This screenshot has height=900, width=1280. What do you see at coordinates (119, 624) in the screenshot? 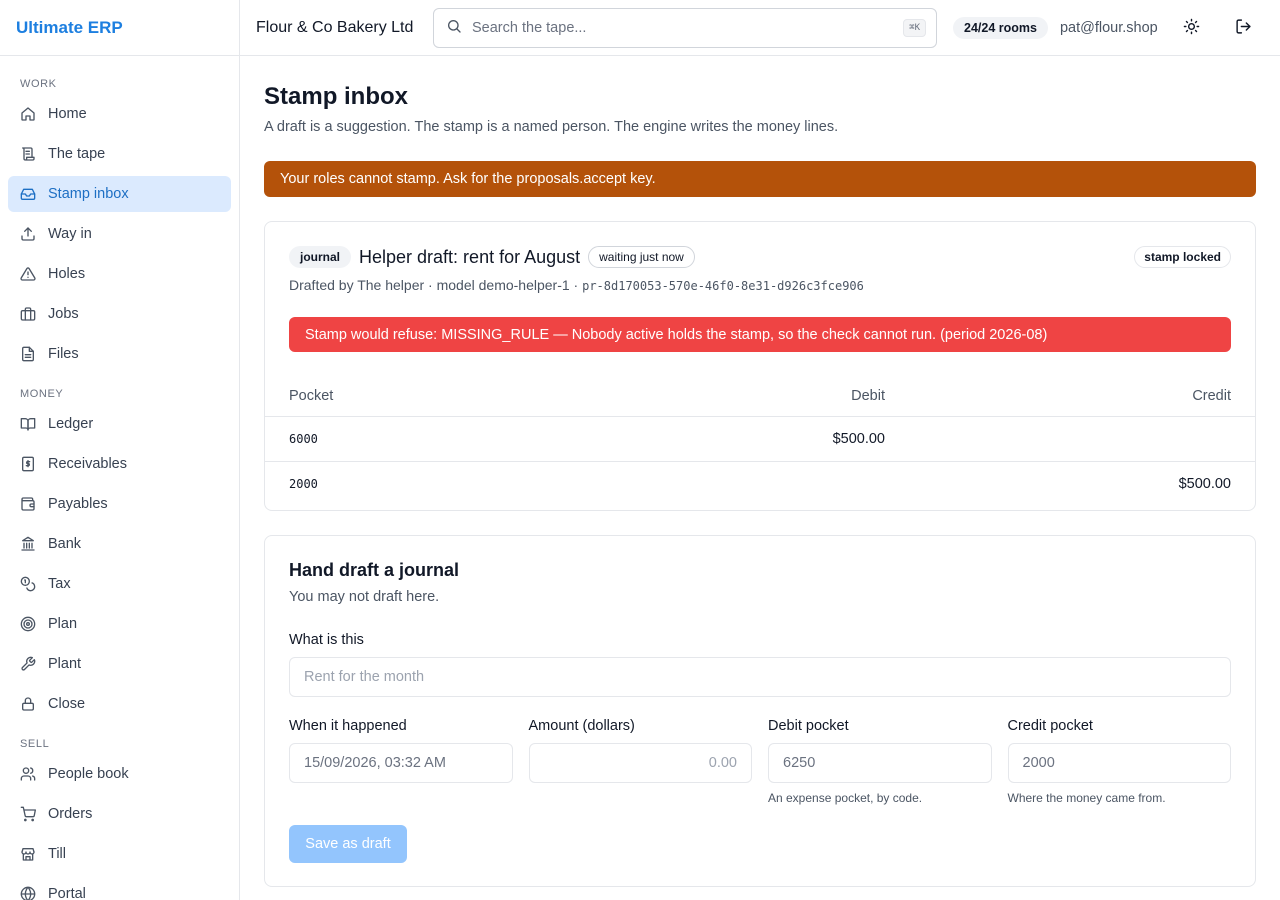
I see `sidebar-item-plan: Plan` at bounding box center [119, 624].